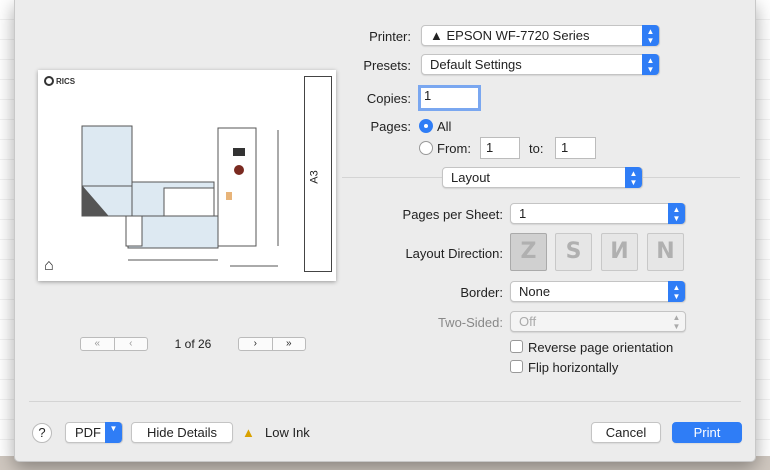  Describe the element at coordinates (573, 252) in the screenshot. I see `layout-direction-s-icon: S` at that location.